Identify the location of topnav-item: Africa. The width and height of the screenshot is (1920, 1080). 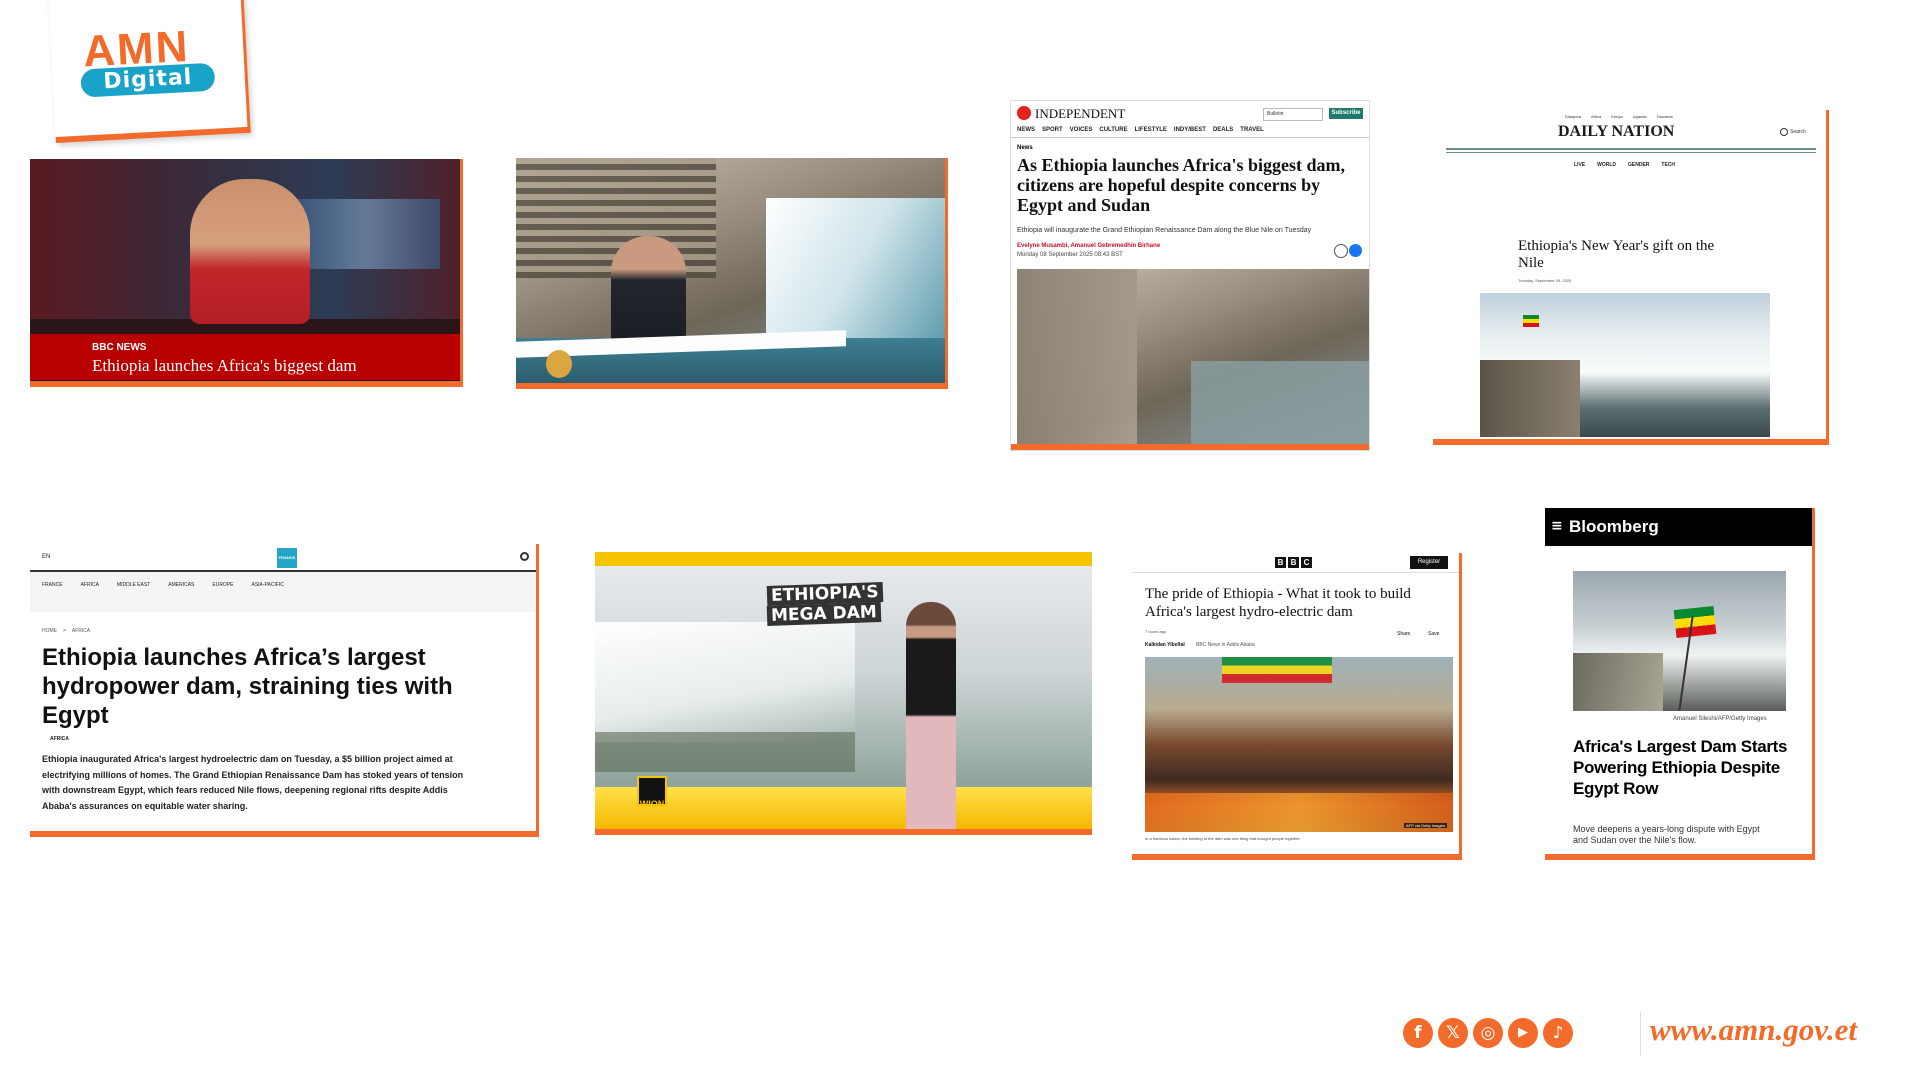
(1596, 116).